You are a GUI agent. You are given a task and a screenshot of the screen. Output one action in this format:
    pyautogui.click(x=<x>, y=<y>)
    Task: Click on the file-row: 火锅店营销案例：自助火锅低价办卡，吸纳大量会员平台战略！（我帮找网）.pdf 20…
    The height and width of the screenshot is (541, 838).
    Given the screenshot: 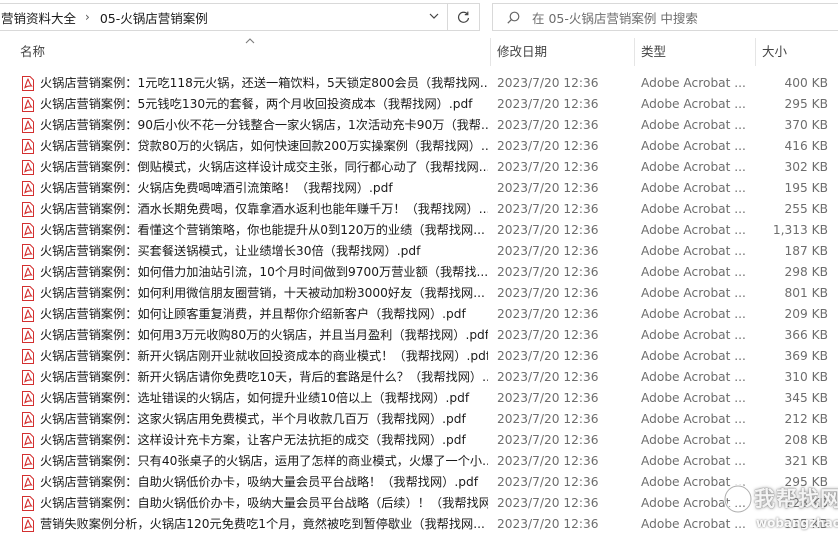 What is the action you would take?
    pyautogui.click(x=419, y=482)
    